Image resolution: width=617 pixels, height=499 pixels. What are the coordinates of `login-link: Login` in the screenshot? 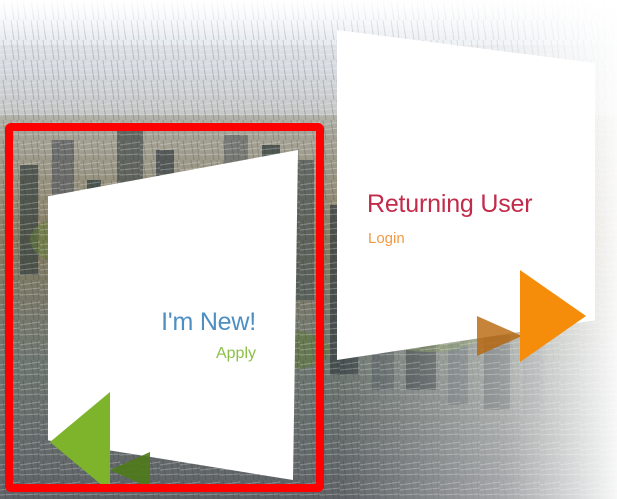 It's located at (386, 238).